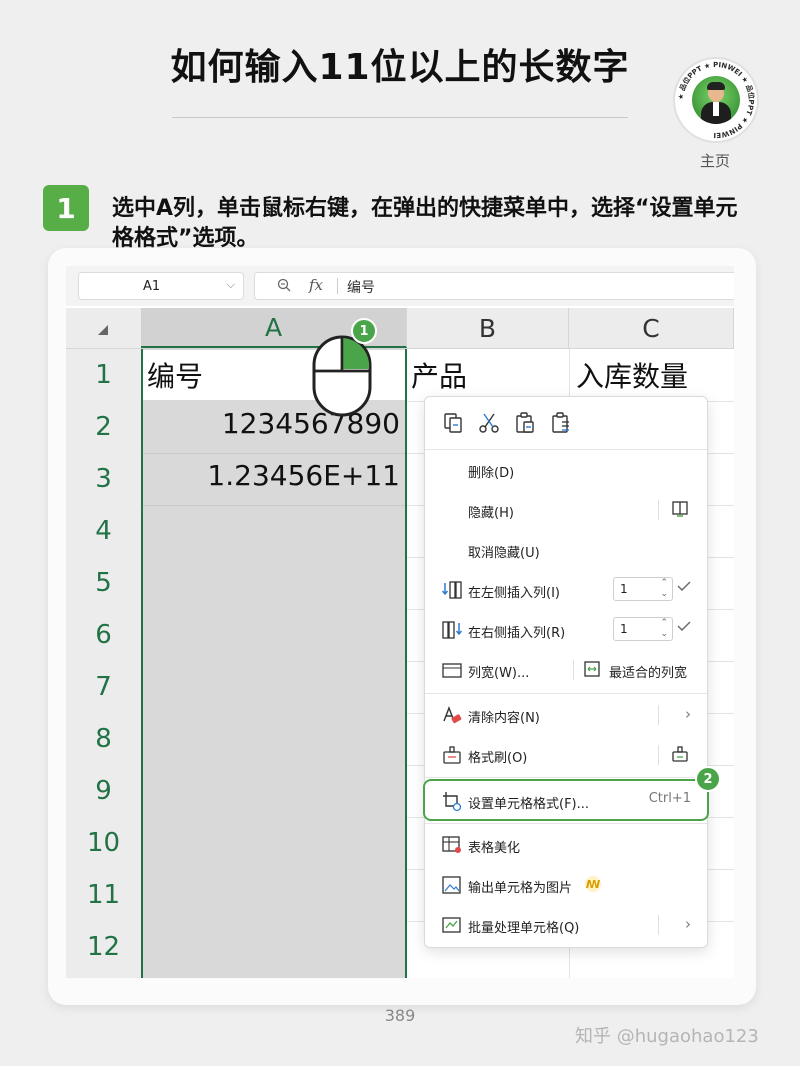  Describe the element at coordinates (632, 375) in the screenshot. I see `cell-c1: 入库数量` at that location.